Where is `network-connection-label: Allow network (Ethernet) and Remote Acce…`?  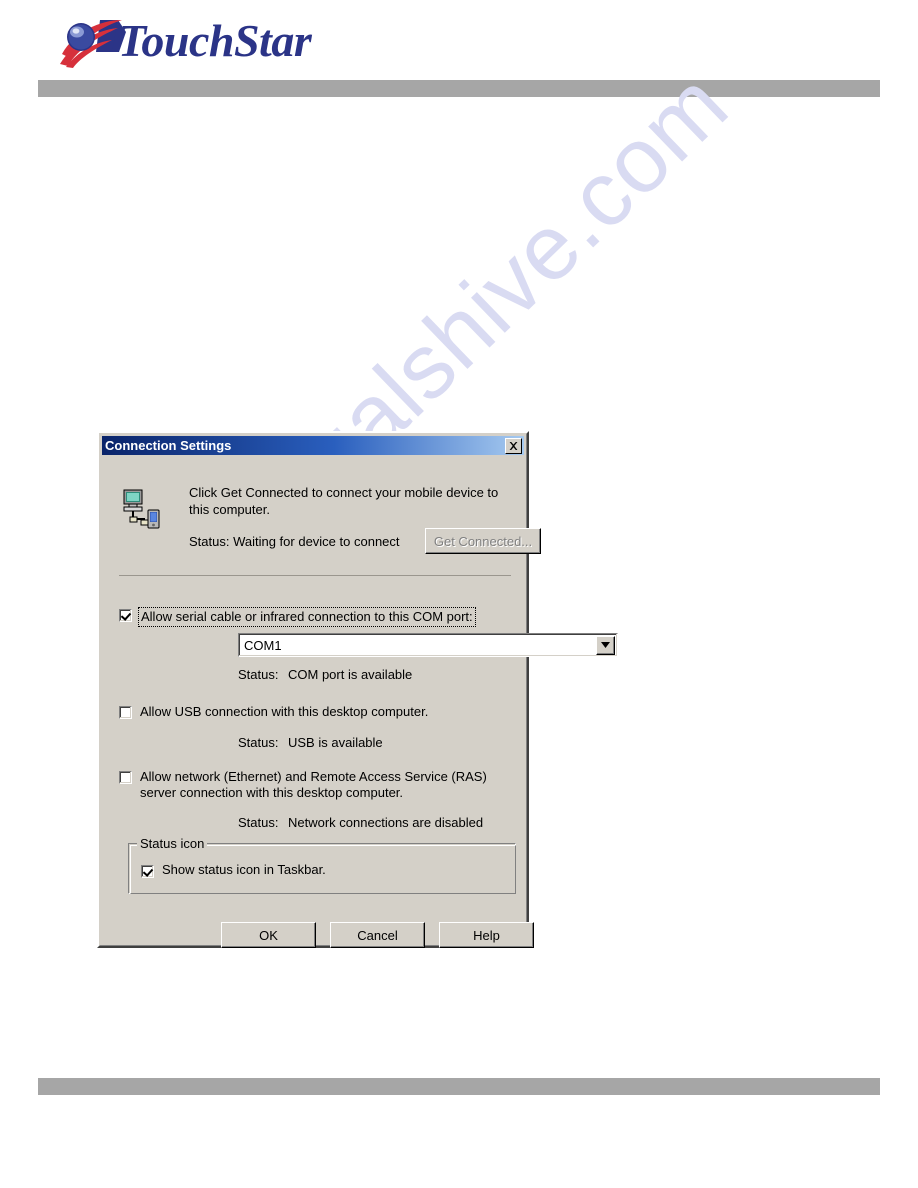 network-connection-label: Allow network (Ethernet) and Remote Acce… is located at coordinates (313, 785).